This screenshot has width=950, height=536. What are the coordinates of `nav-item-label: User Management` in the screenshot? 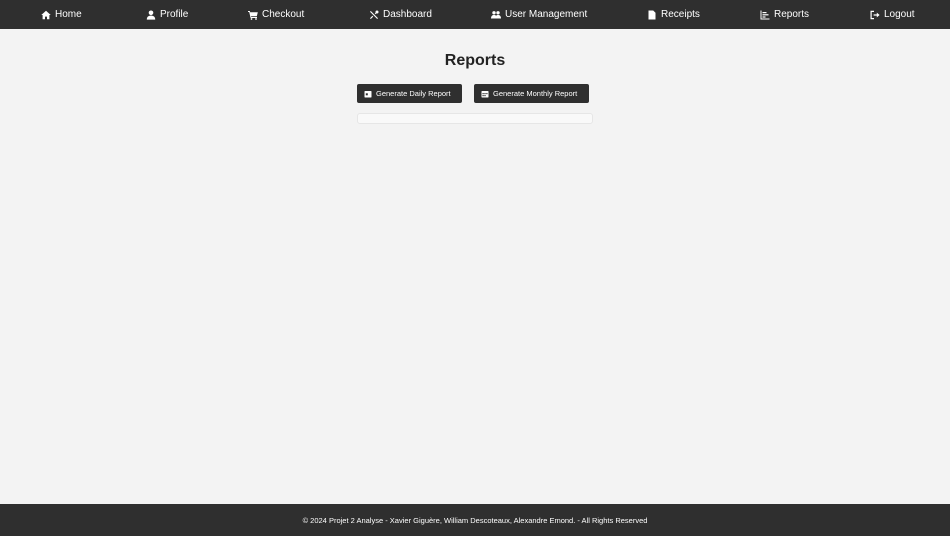 It's located at (546, 14).